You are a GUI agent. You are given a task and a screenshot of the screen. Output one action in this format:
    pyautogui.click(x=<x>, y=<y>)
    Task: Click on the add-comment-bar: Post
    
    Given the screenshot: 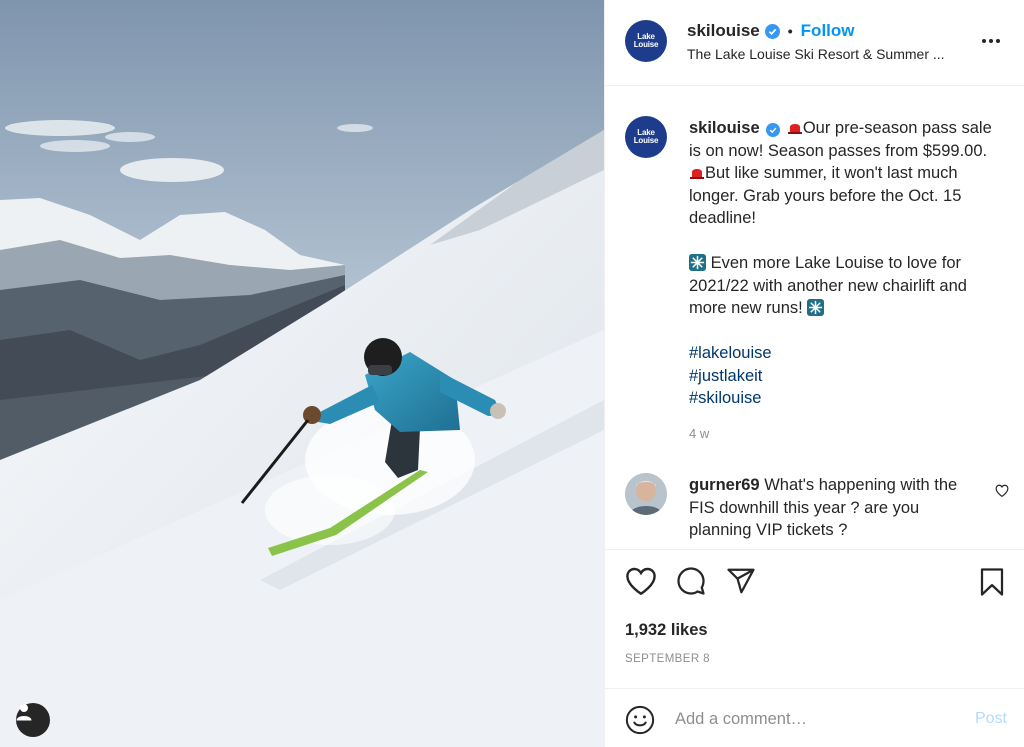 What is the action you would take?
    pyautogui.click(x=814, y=717)
    